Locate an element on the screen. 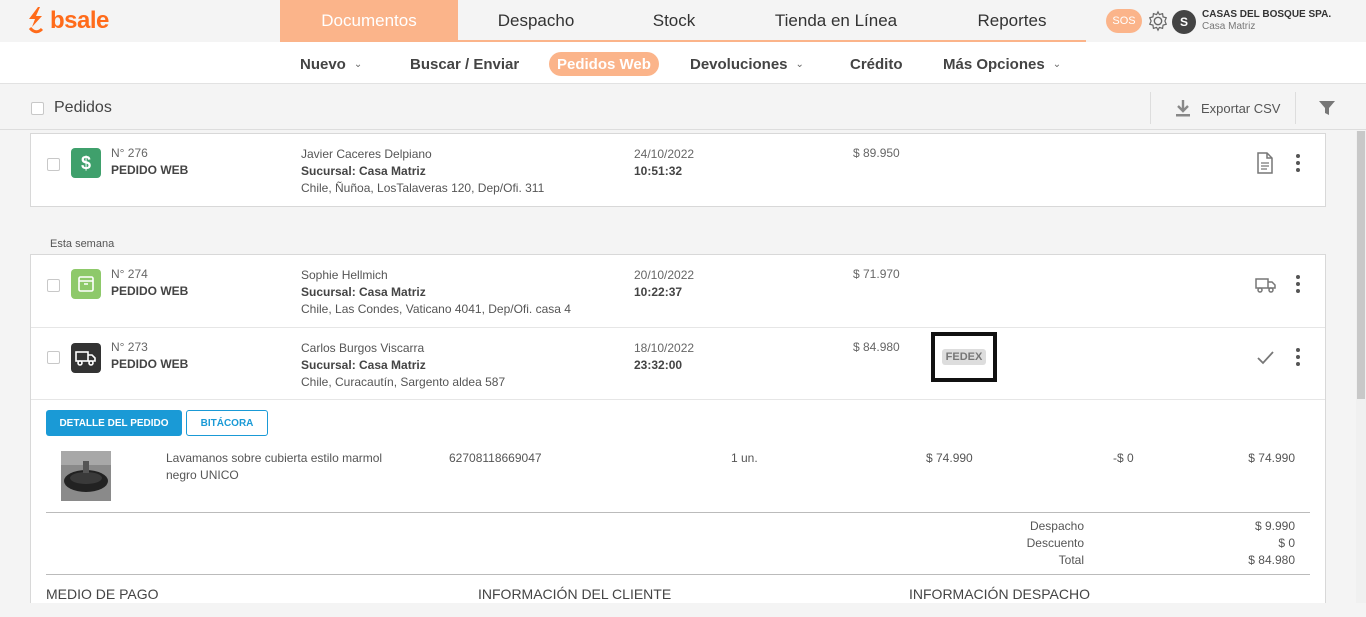 This screenshot has height=617, width=1366. gear-icon is located at coordinates (1158, 21).